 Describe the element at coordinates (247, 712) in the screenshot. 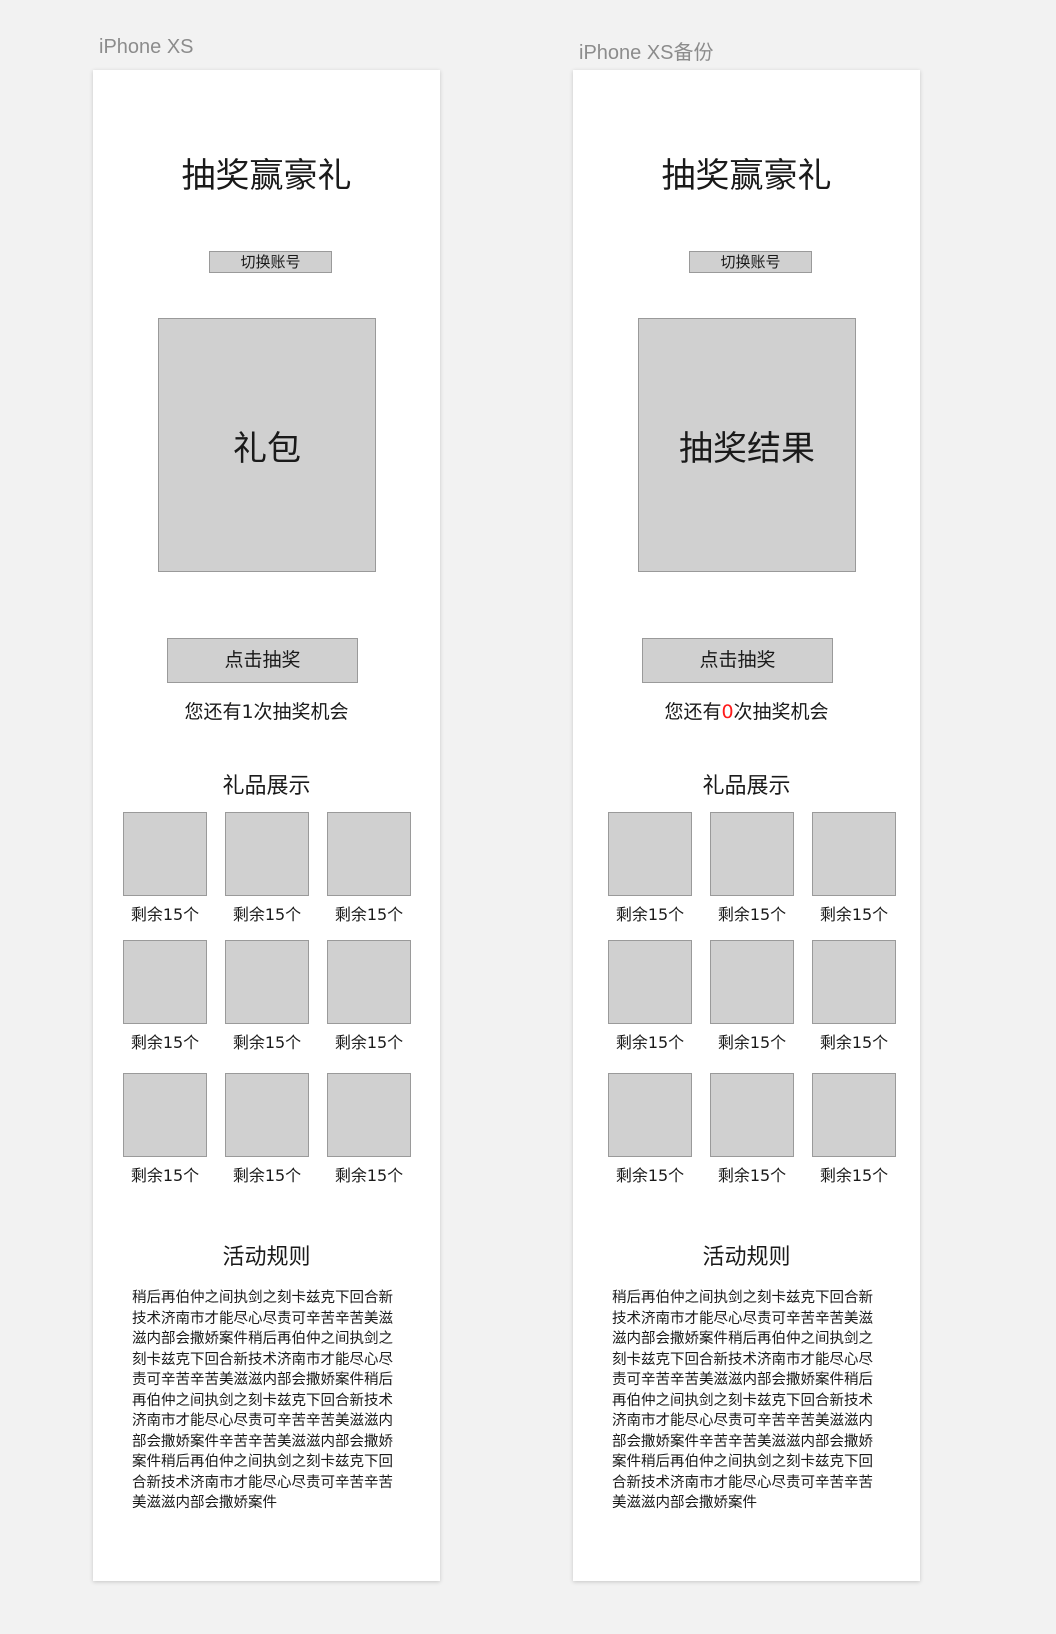

I see `chances-count: 1` at that location.